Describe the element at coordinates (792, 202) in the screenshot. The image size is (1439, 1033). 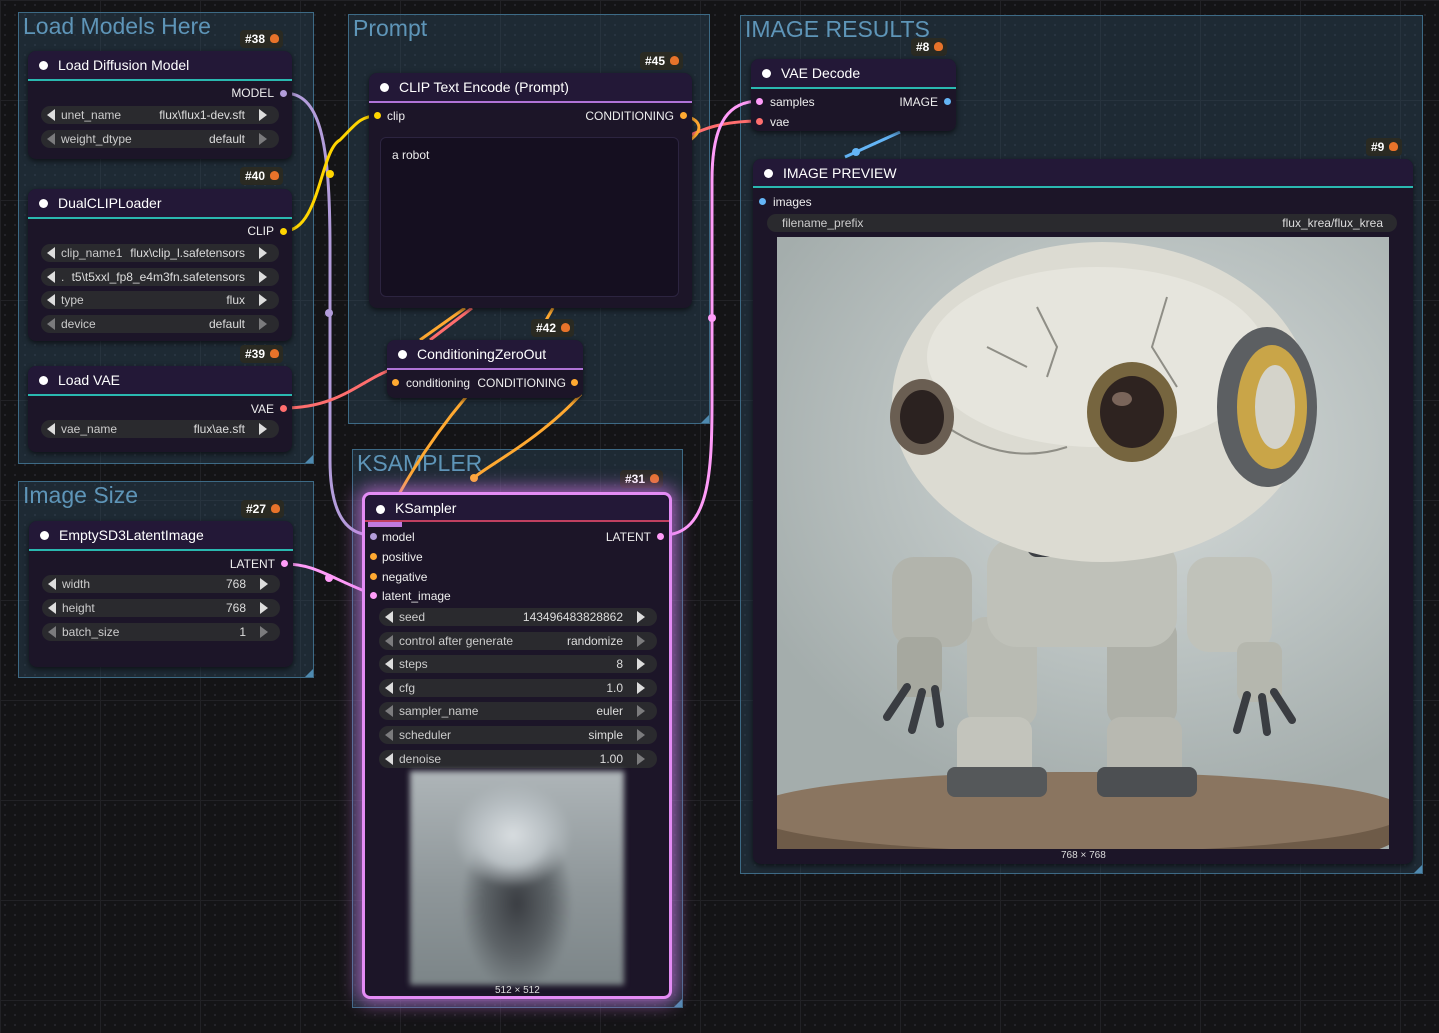
I see `input-images-label: images` at that location.